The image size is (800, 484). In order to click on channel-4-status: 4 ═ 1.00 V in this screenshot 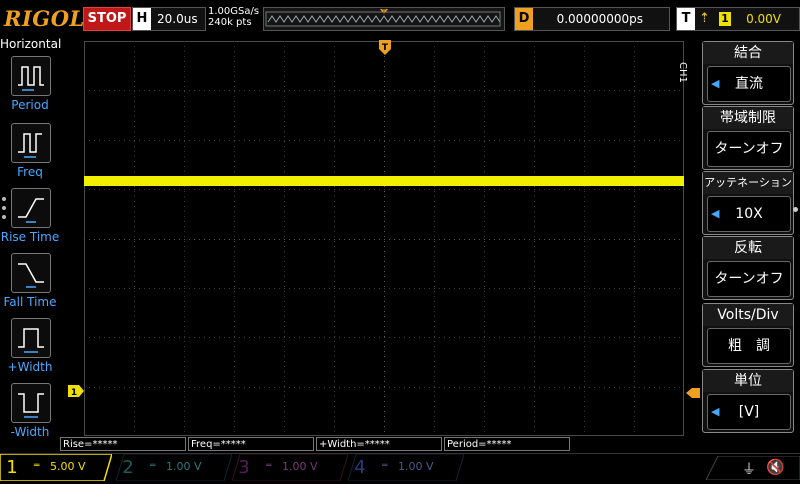, I will do `click(406, 467)`.